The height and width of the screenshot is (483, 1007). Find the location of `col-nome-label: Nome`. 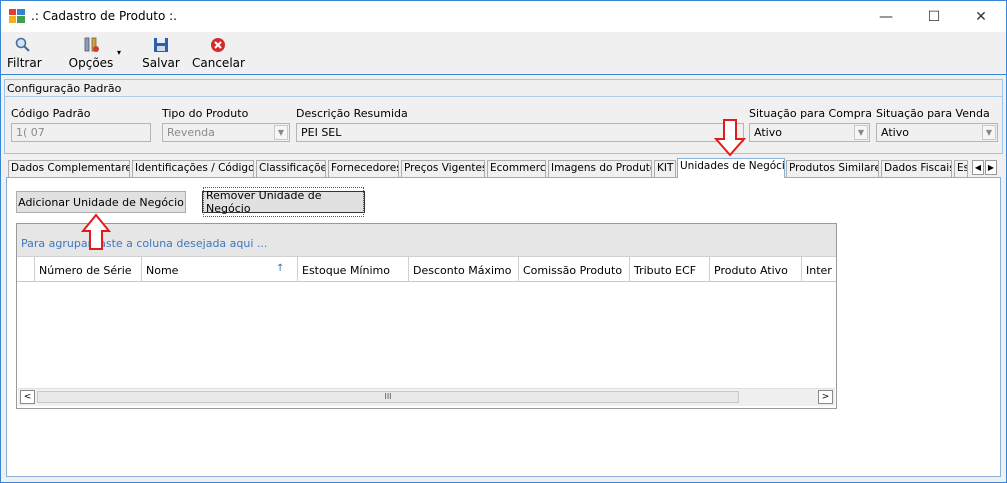

col-nome-label: Nome is located at coordinates (162, 270).